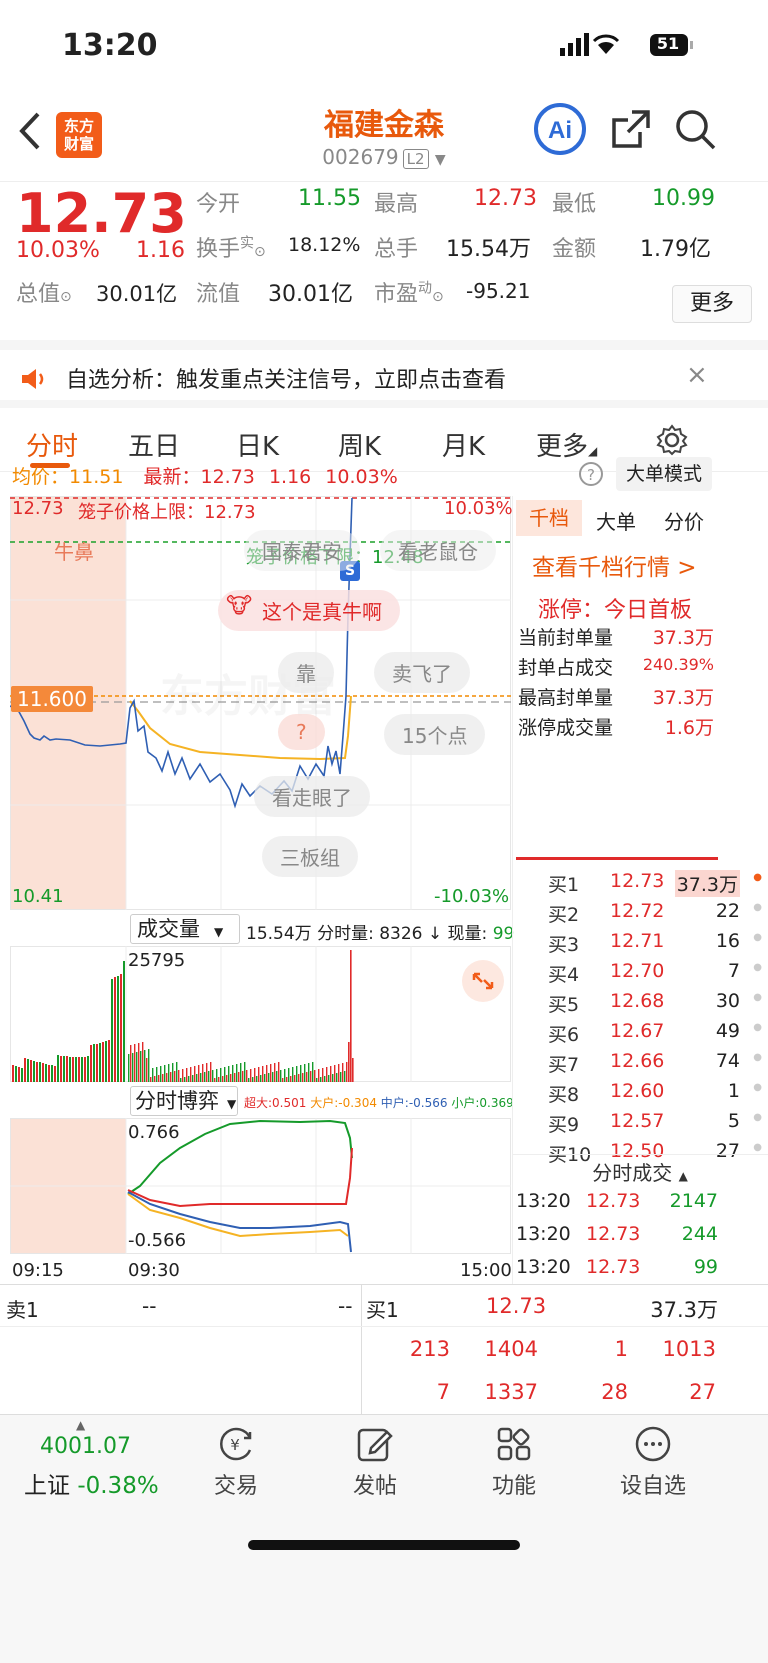 The width and height of the screenshot is (768, 1663). Describe the element at coordinates (657, 1121) in the screenshot. I see `order-book-row: 买9 12.57 5 ●` at that location.